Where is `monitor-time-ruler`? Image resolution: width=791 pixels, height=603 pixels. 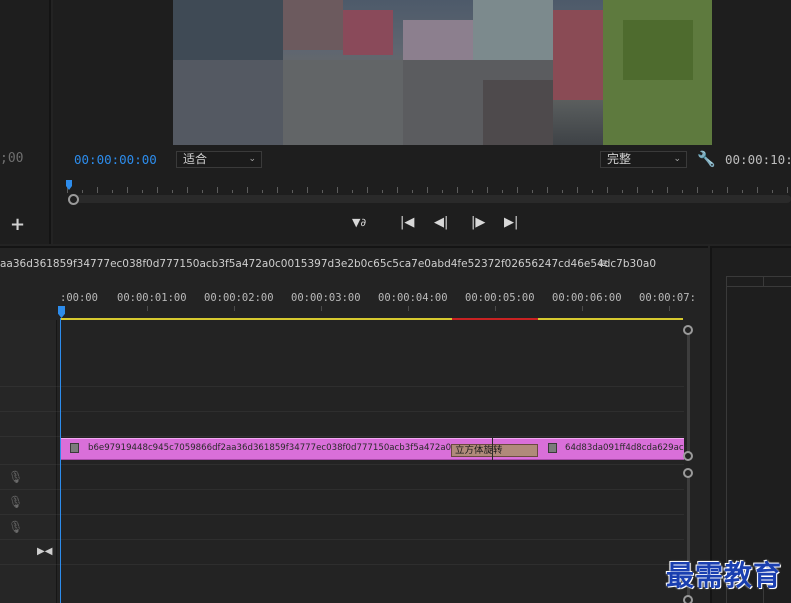
monitor-time-ruler is located at coordinates (429, 187).